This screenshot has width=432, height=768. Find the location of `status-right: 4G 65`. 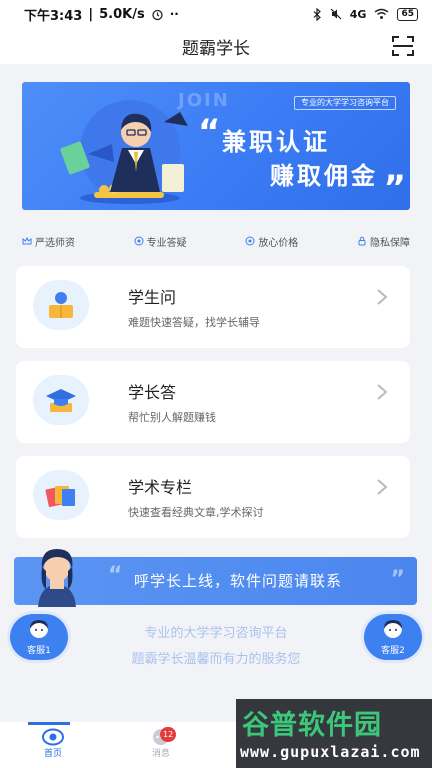

status-right: 4G 65 is located at coordinates (365, 14).